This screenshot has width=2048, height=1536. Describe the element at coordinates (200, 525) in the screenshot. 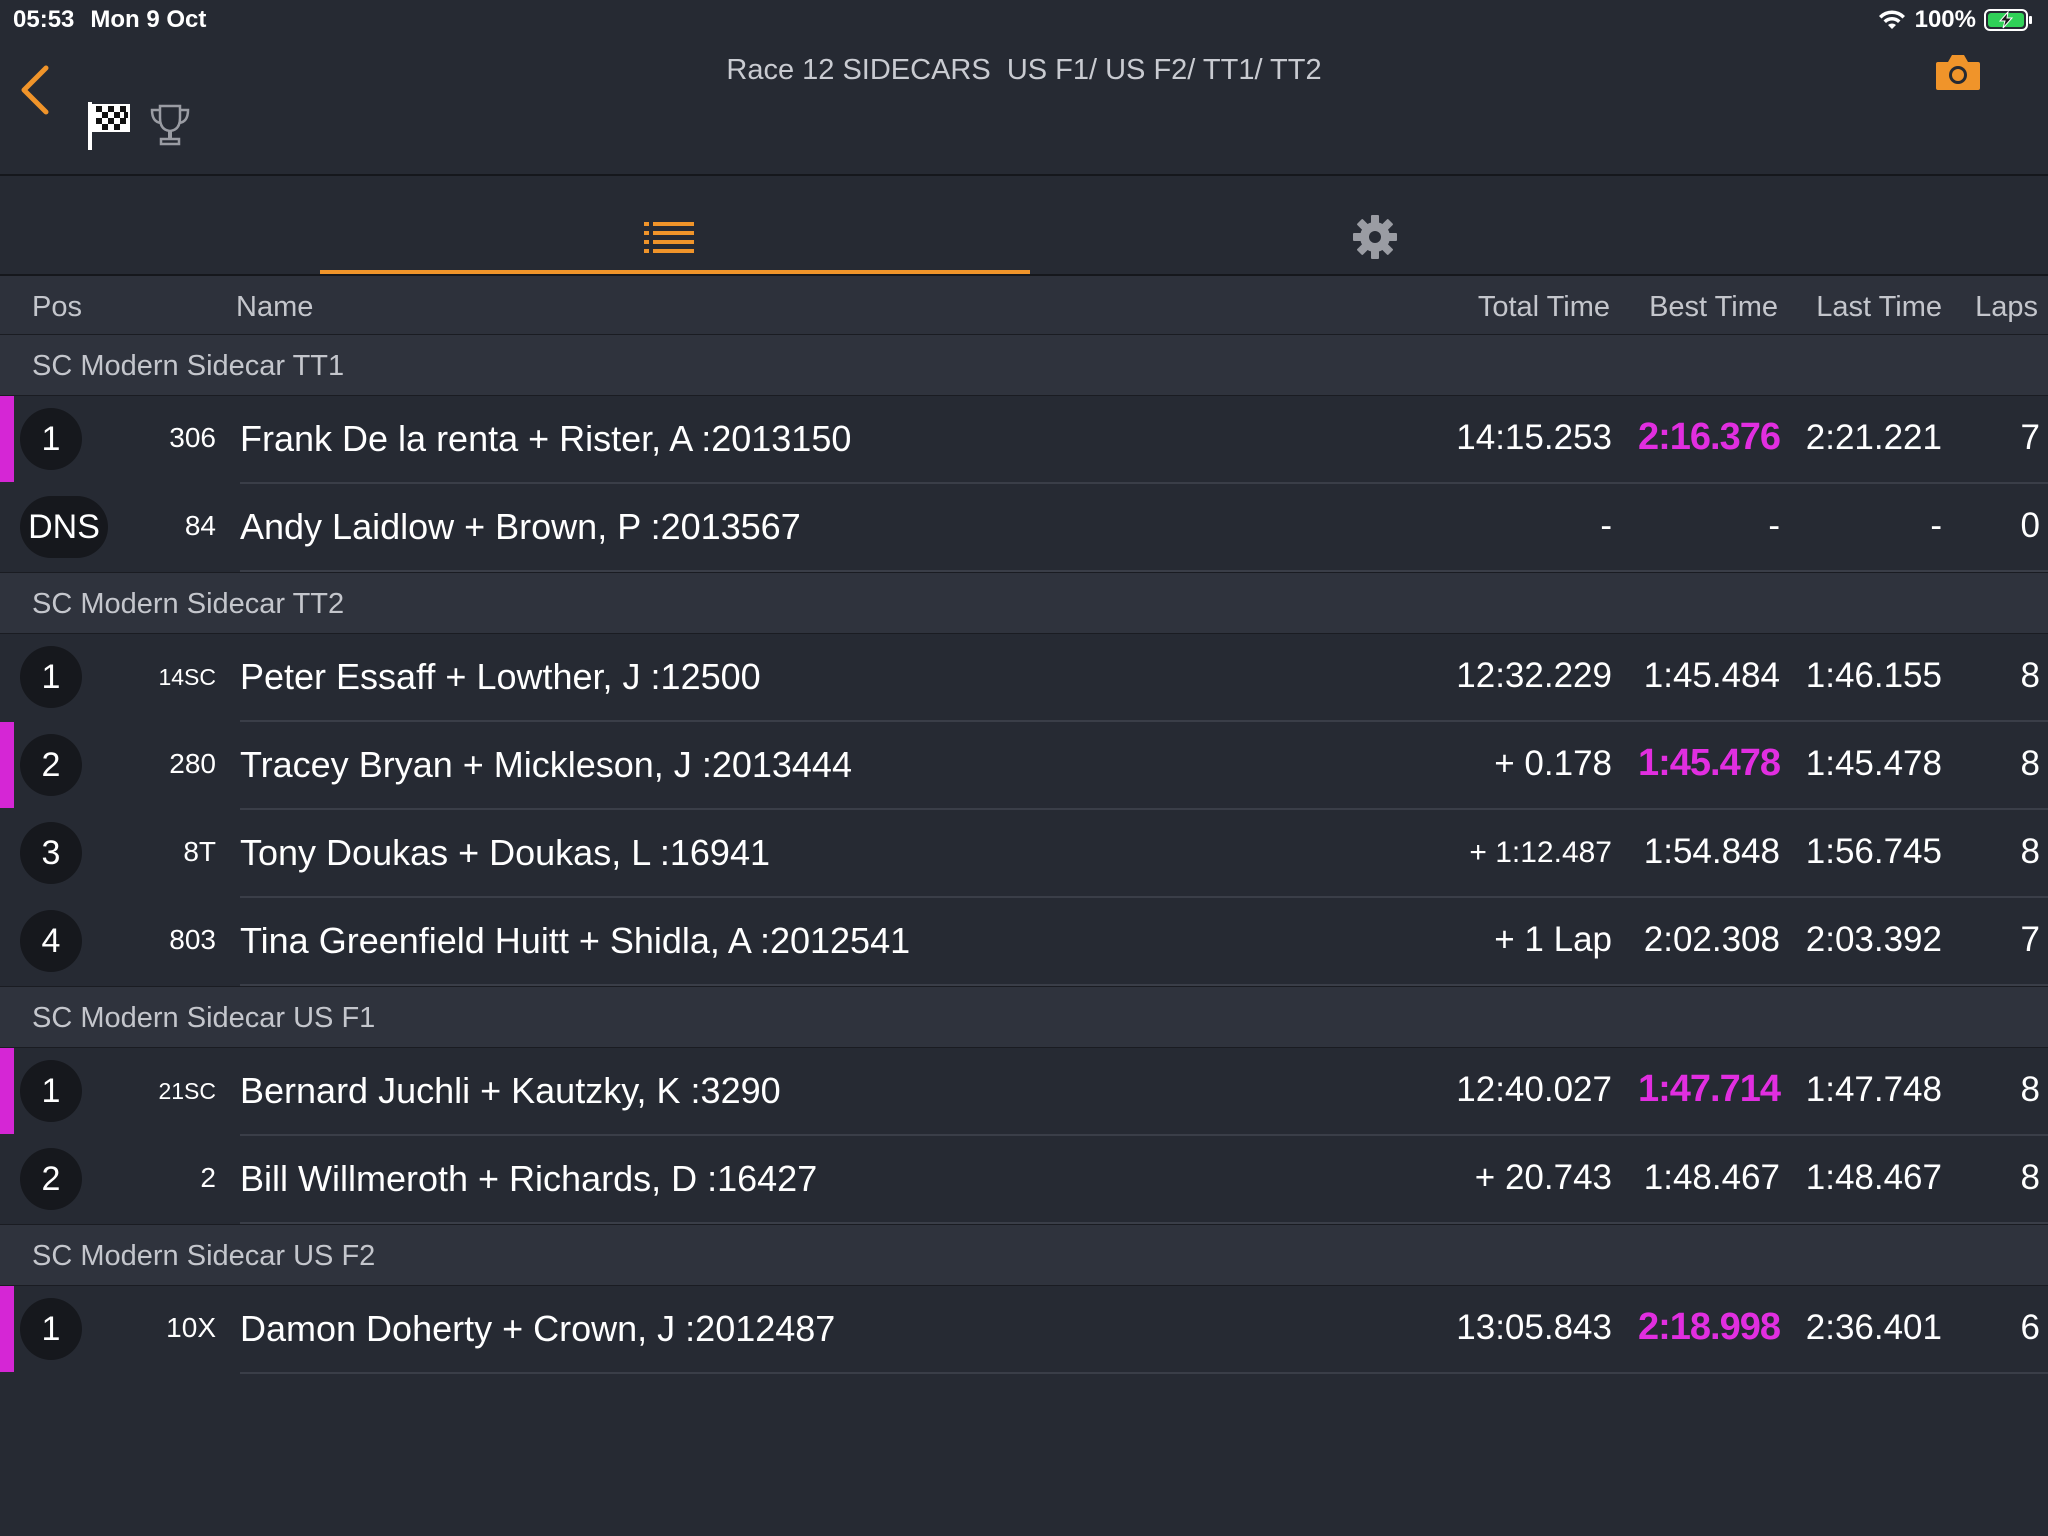

I see `race-number: 84` at that location.